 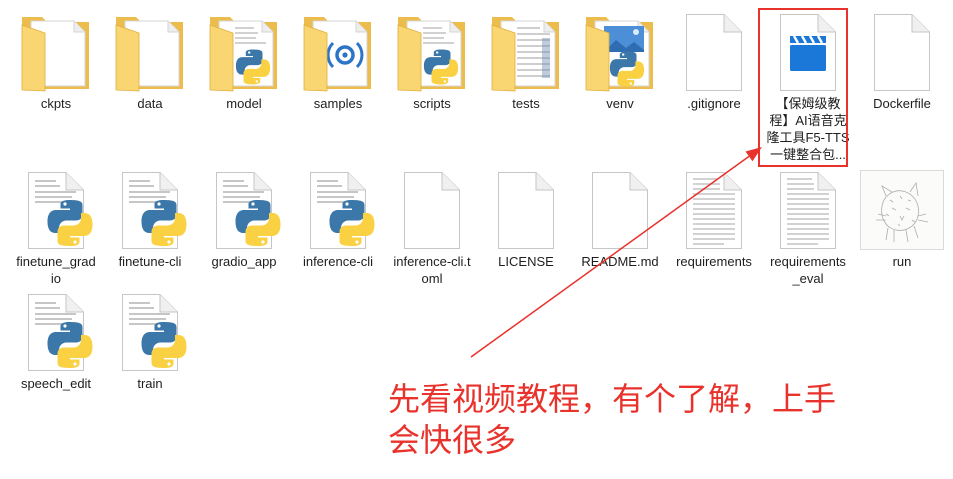 I want to click on file-name-line: inference-cli, so click(x=338, y=261).